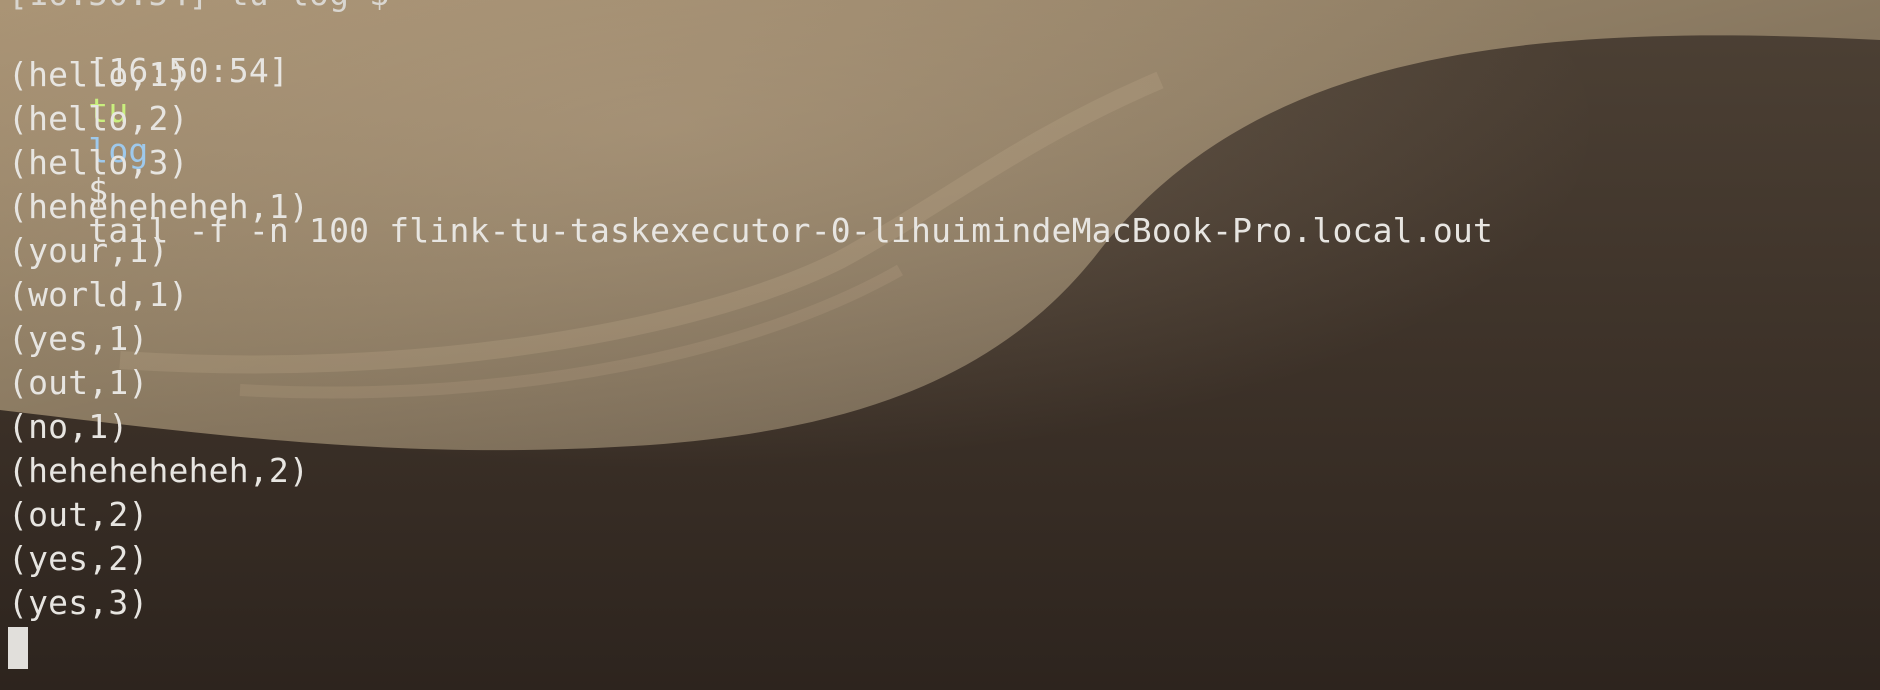 Image resolution: width=1880 pixels, height=690 pixels. What do you see at coordinates (78, 602) in the screenshot?
I see `output-line-13: (yes,3)` at bounding box center [78, 602].